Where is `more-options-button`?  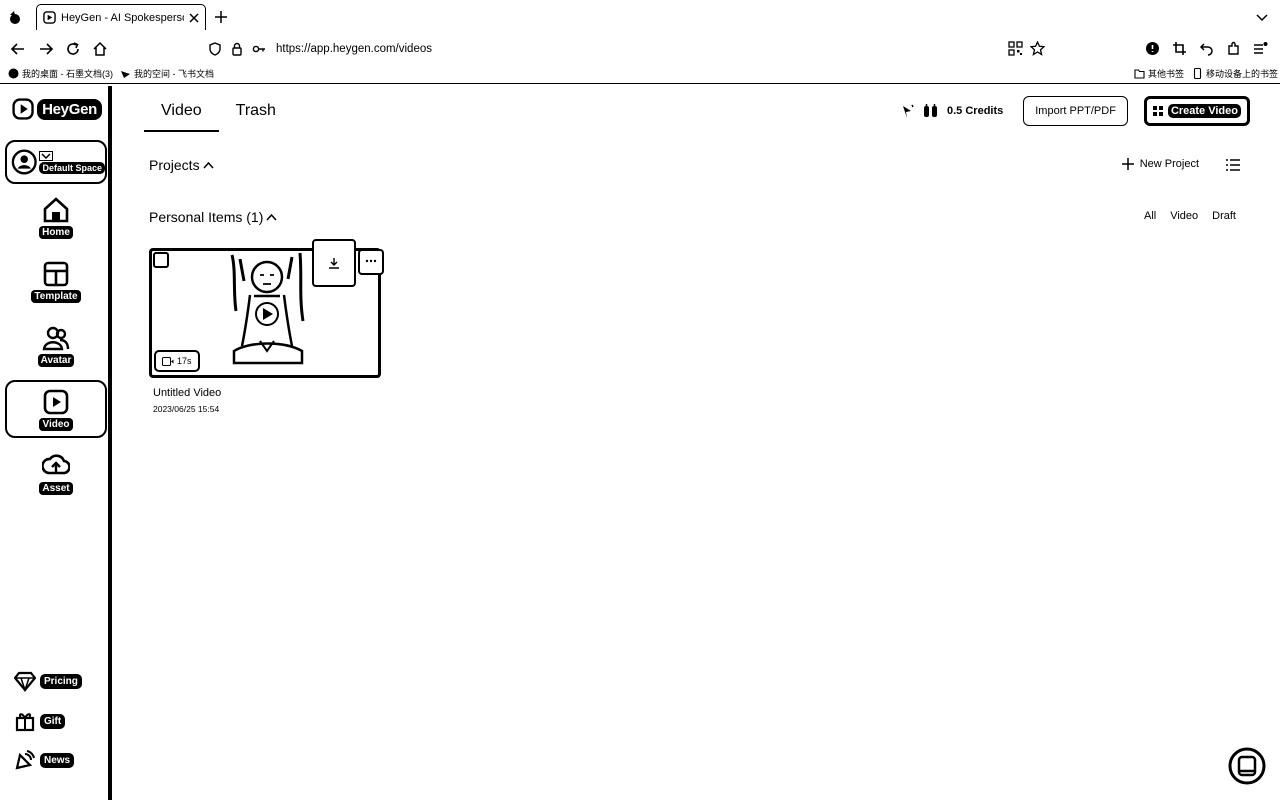 more-options-button is located at coordinates (371, 262).